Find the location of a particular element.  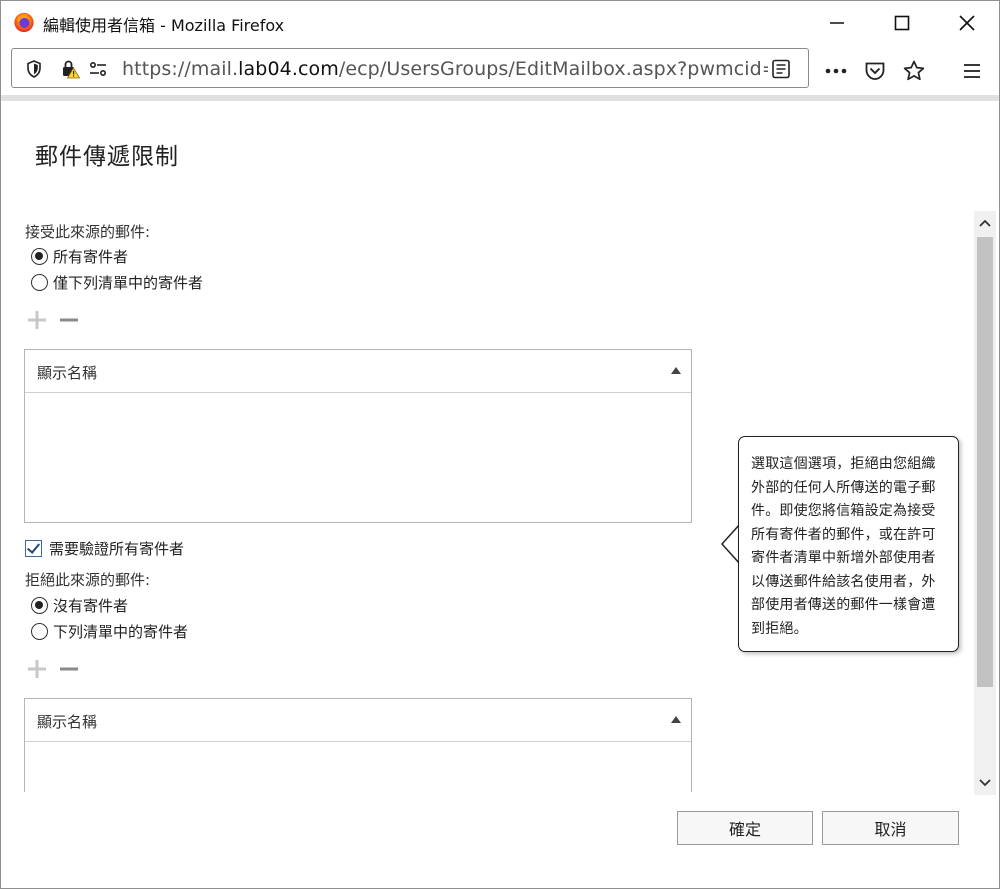

reject-list-actions is located at coordinates (53, 669).